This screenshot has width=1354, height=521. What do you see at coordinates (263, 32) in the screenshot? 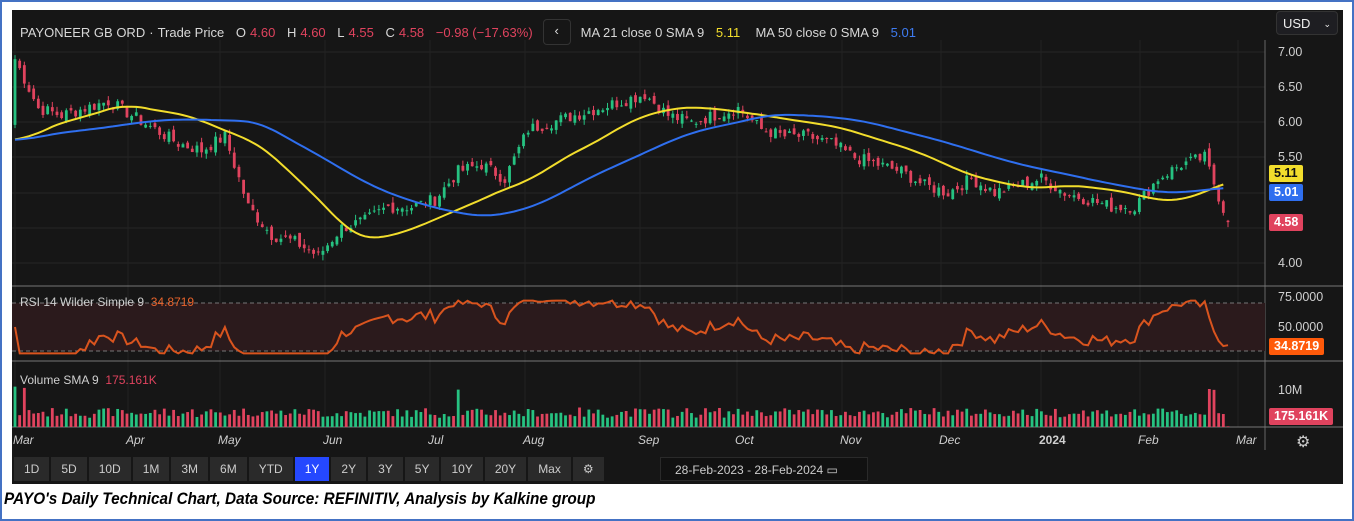
I see `open-value: 4.60` at bounding box center [263, 32].